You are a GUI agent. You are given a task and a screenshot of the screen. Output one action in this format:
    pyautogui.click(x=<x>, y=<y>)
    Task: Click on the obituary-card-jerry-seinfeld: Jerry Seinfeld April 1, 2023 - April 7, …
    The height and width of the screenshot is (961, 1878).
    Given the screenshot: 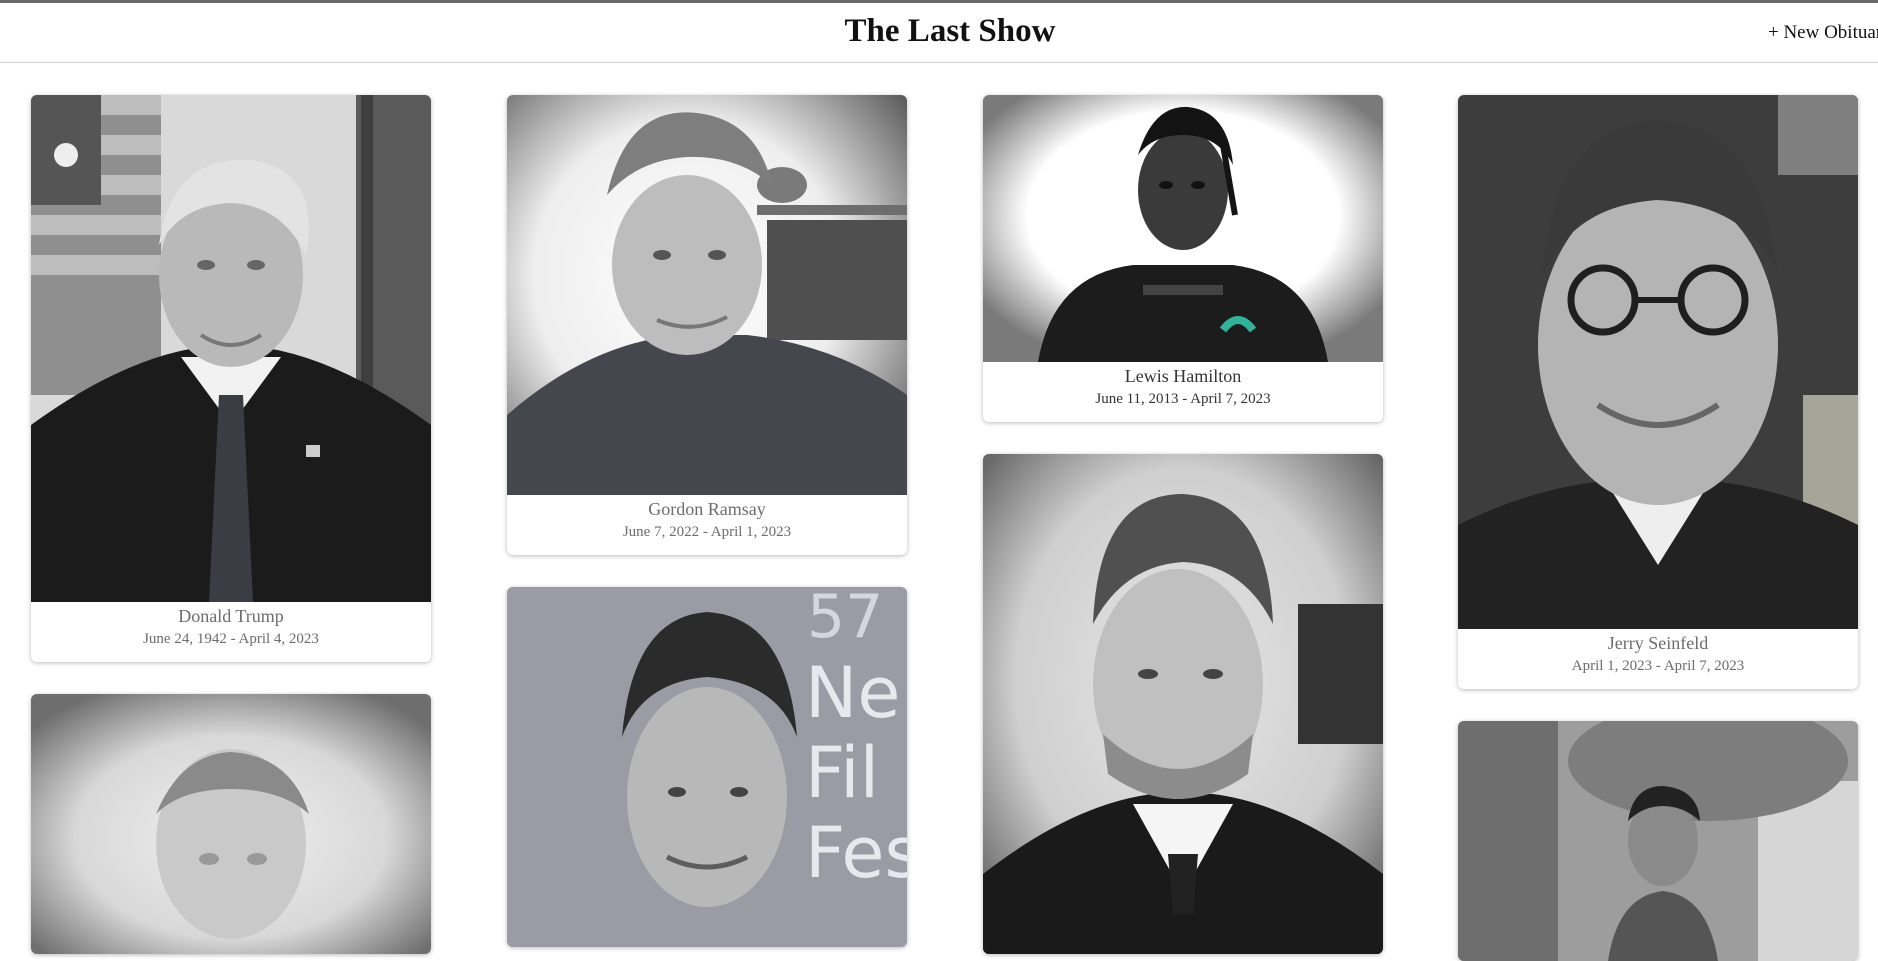 What is the action you would take?
    pyautogui.click(x=1658, y=392)
    